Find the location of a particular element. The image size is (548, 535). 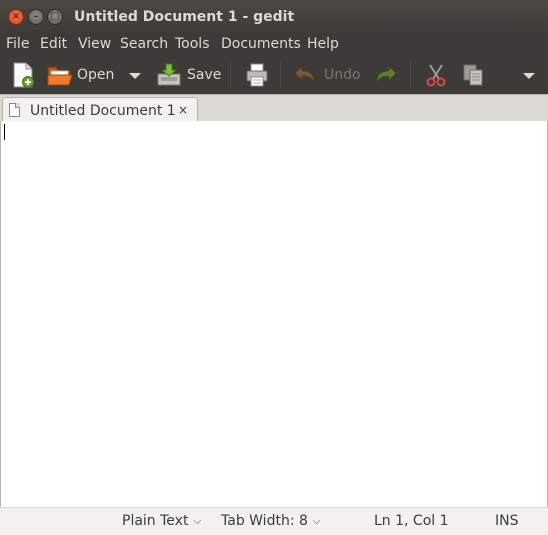

language-selector: Plain Text ⌵ is located at coordinates (161, 521).